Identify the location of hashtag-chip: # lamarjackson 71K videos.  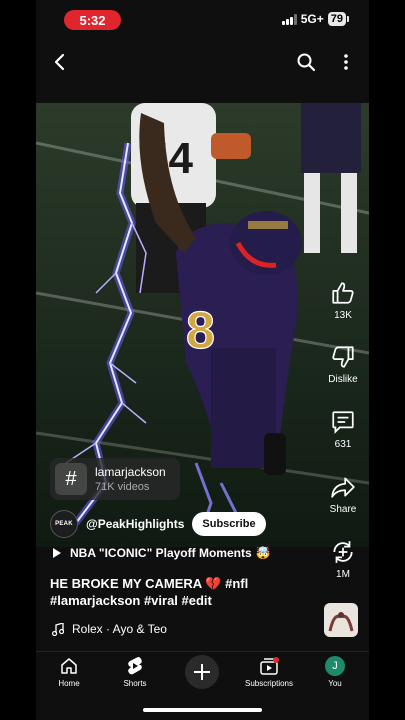
(115, 479).